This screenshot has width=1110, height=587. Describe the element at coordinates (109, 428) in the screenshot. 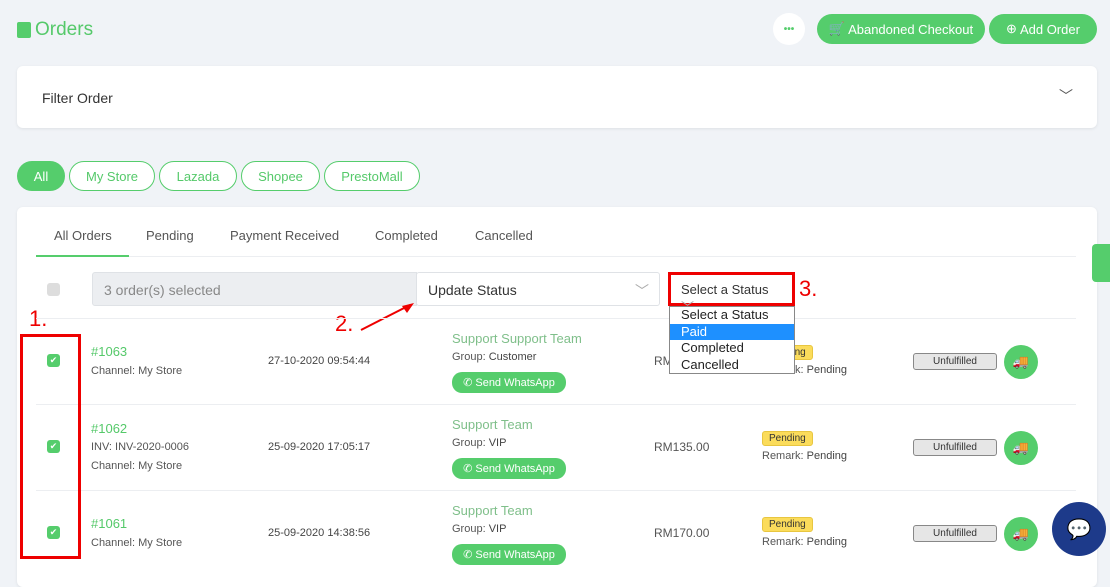

I see `order-id-link: #1062` at that location.